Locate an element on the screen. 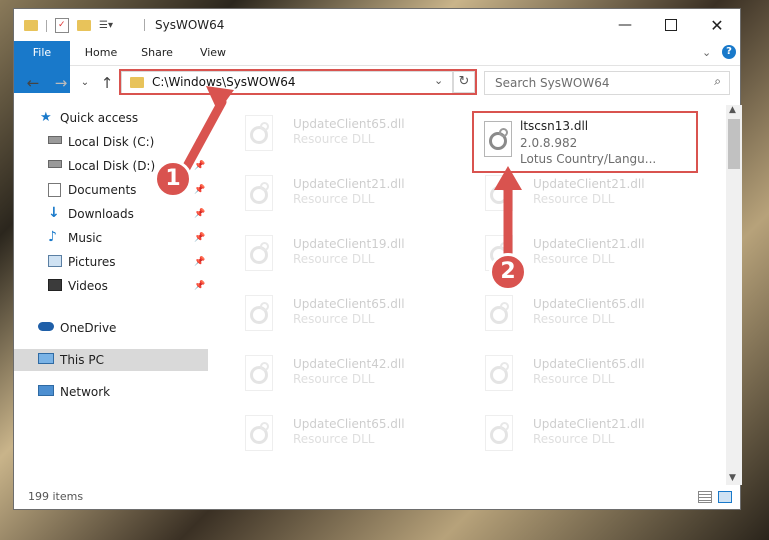 The height and width of the screenshot is (540, 769). sidebar-item-label: This PC is located at coordinates (82, 360).